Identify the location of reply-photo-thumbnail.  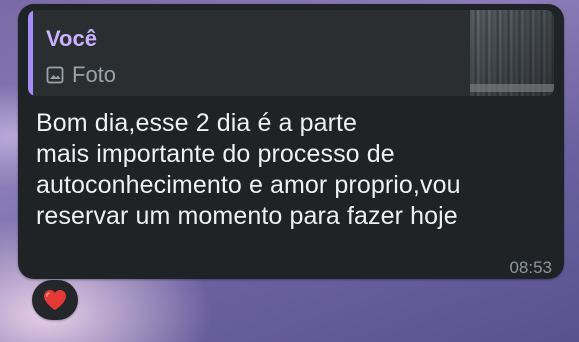
(512, 53).